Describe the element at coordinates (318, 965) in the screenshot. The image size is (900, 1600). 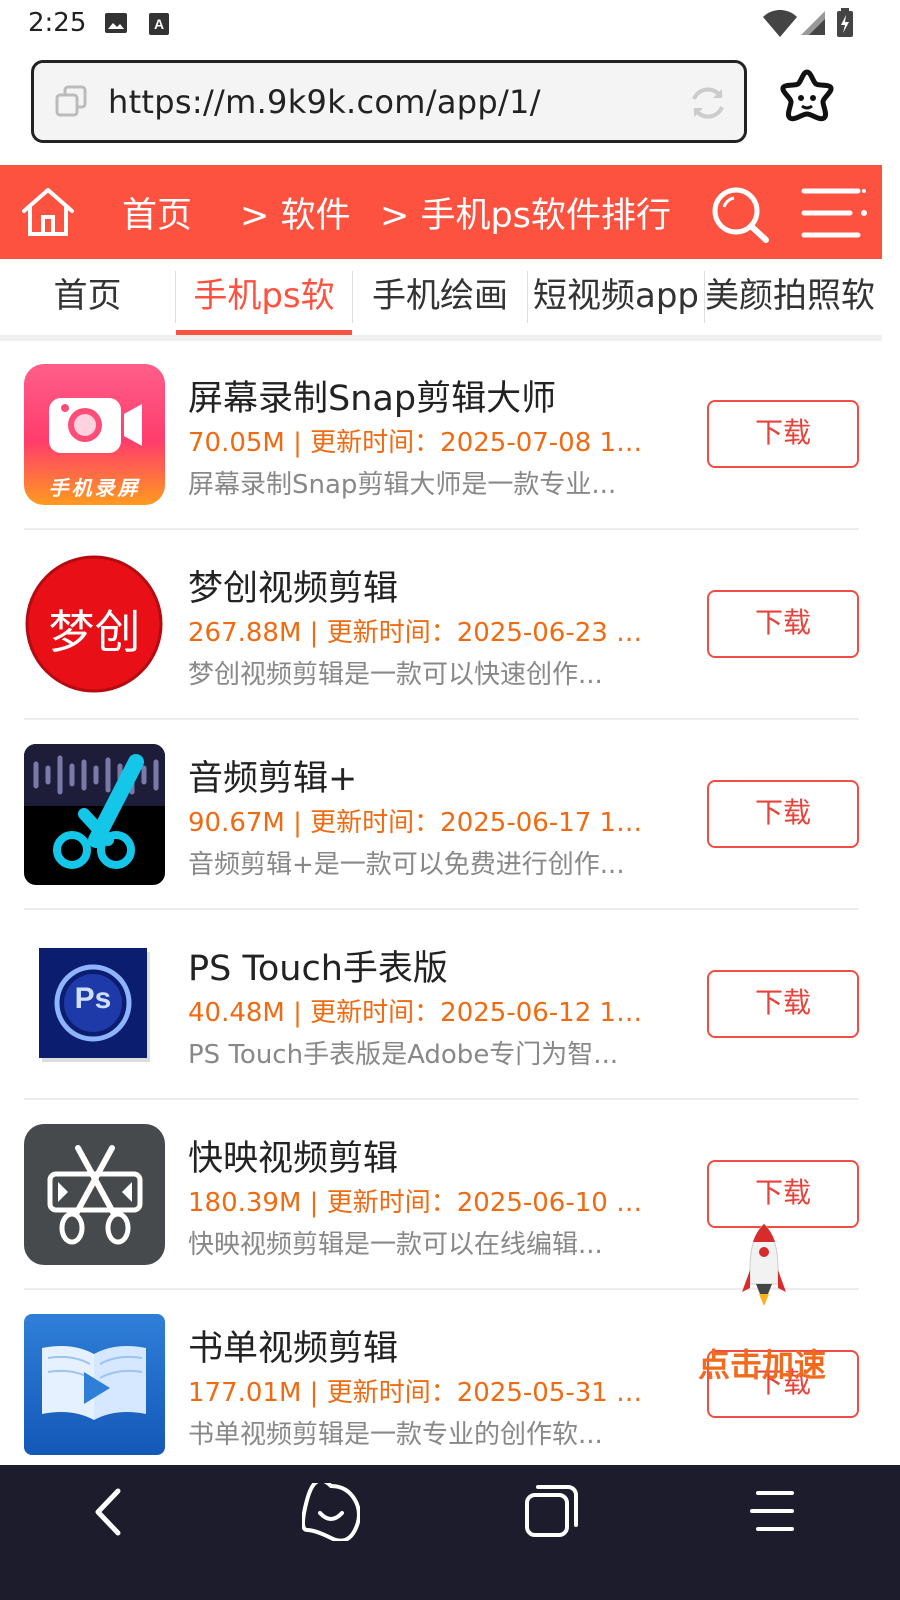
I see `app-name: PS Touch手表版` at that location.